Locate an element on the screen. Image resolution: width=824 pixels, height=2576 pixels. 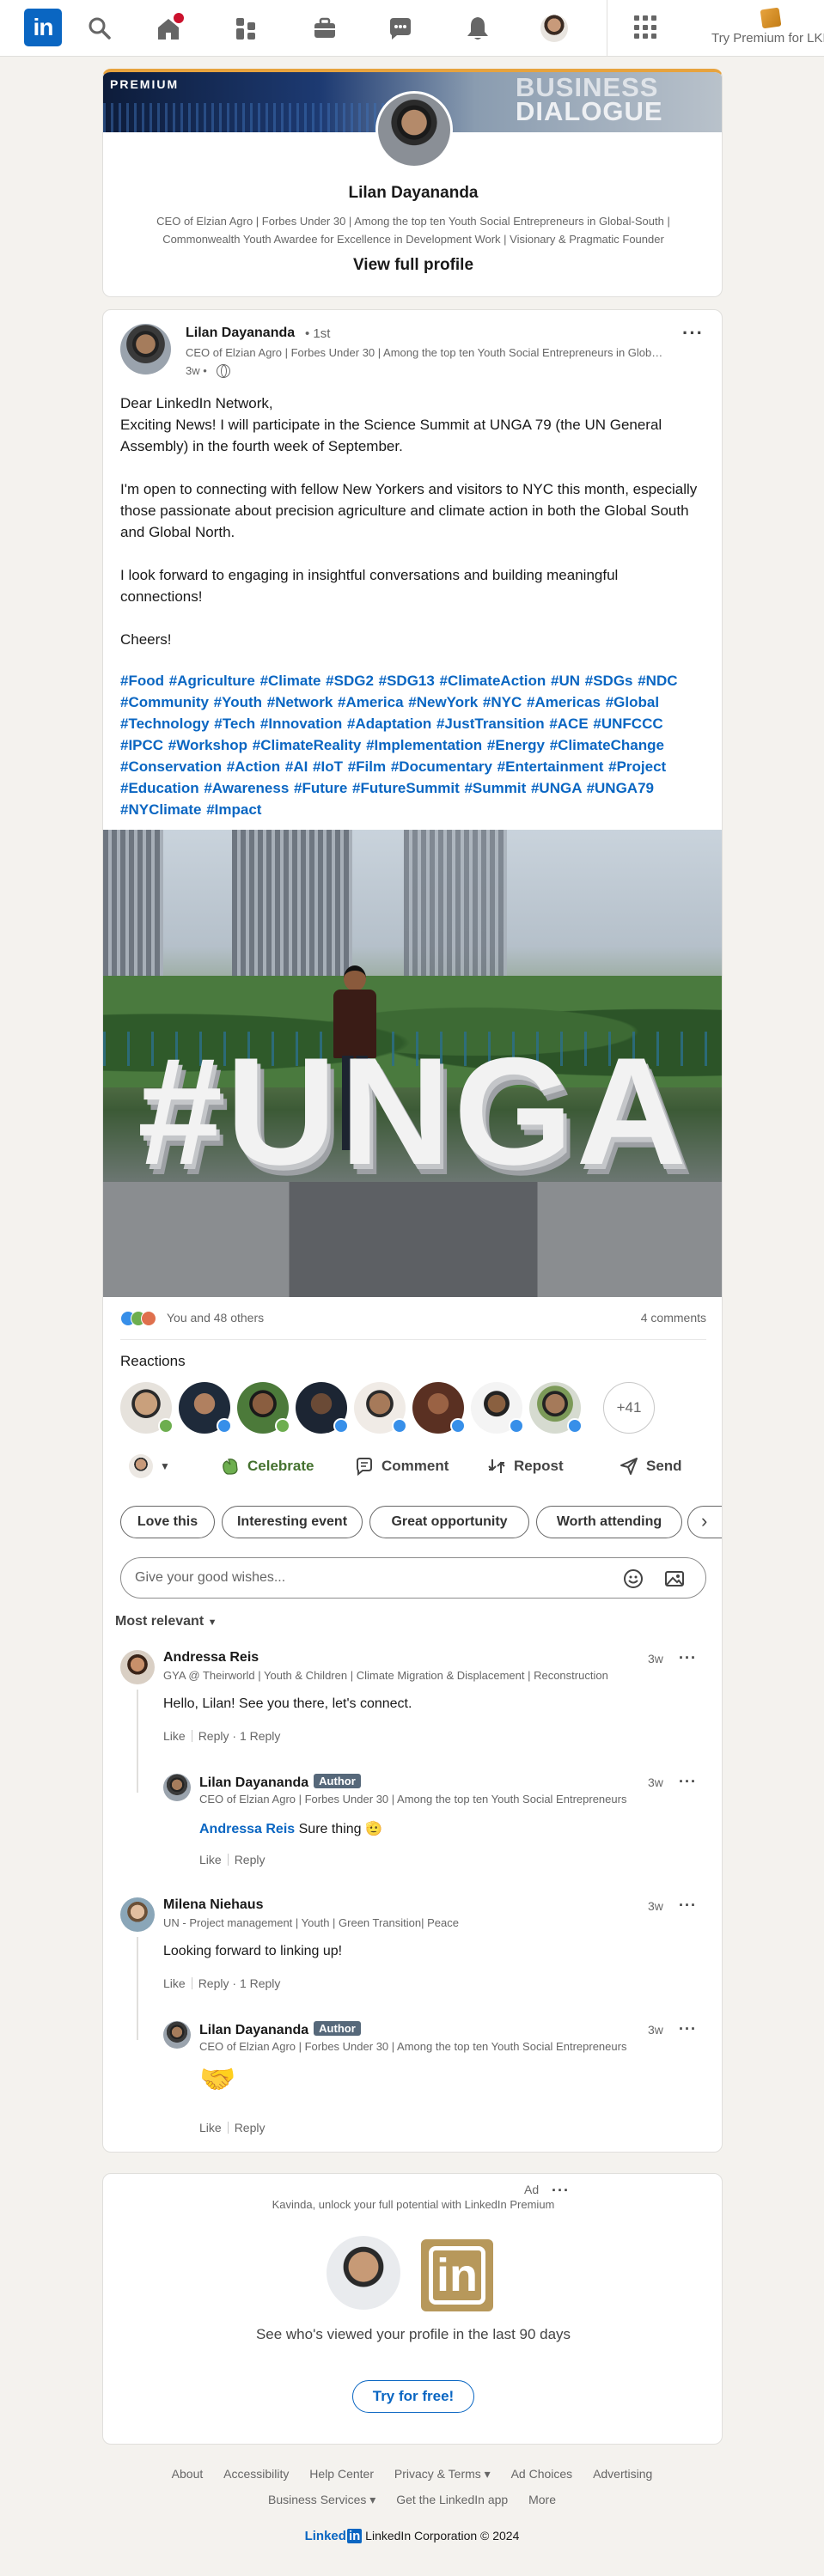
profile-name: Lilan Dayananda is located at coordinates (412, 193).